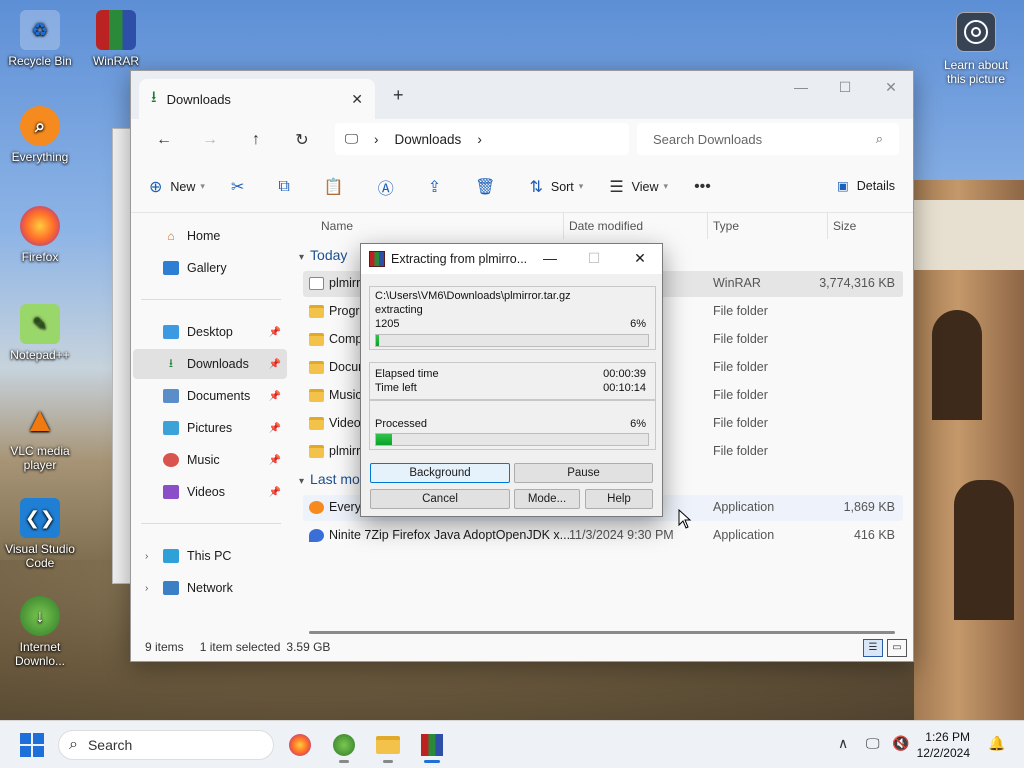 The height and width of the screenshot is (768, 1024). What do you see at coordinates (396, 388) in the screenshot?
I see `time-left-label: Time left` at bounding box center [396, 388].